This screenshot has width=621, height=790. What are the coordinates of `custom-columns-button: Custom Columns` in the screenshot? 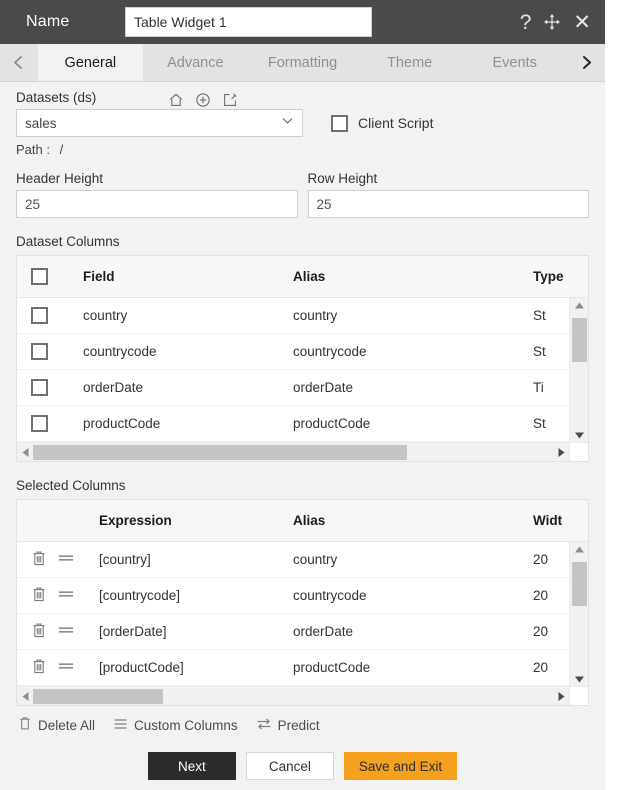 It's located at (175, 725).